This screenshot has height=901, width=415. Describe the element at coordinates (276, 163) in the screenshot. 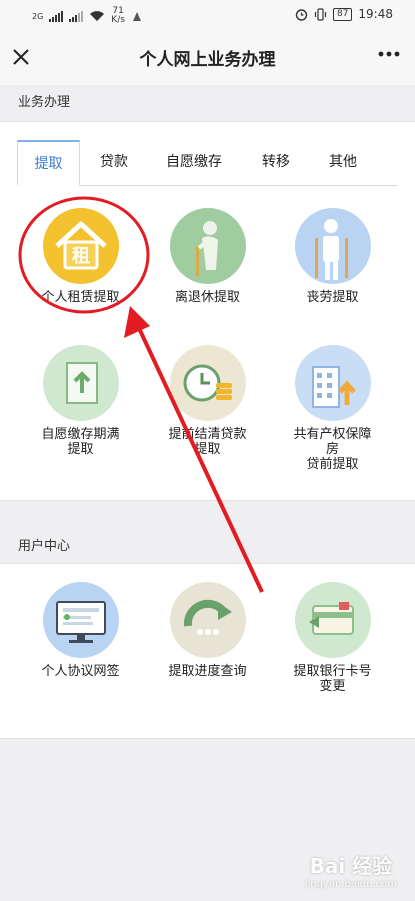

I see `tab-transfer: 转移` at that location.